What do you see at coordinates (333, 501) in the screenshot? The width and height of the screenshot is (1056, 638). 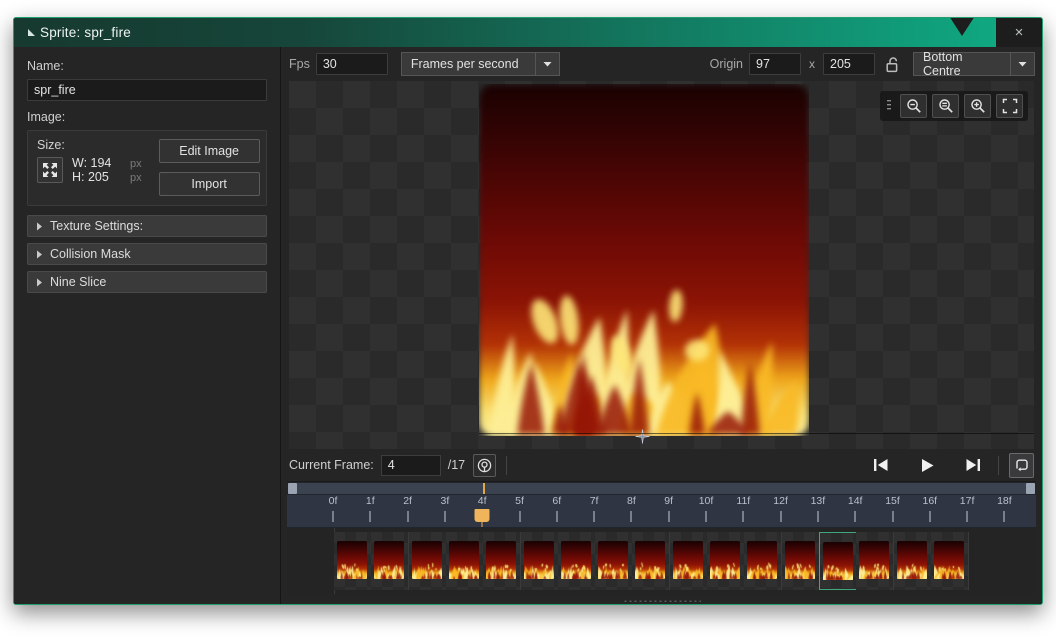 I see `ruler-tick-label: 0f` at bounding box center [333, 501].